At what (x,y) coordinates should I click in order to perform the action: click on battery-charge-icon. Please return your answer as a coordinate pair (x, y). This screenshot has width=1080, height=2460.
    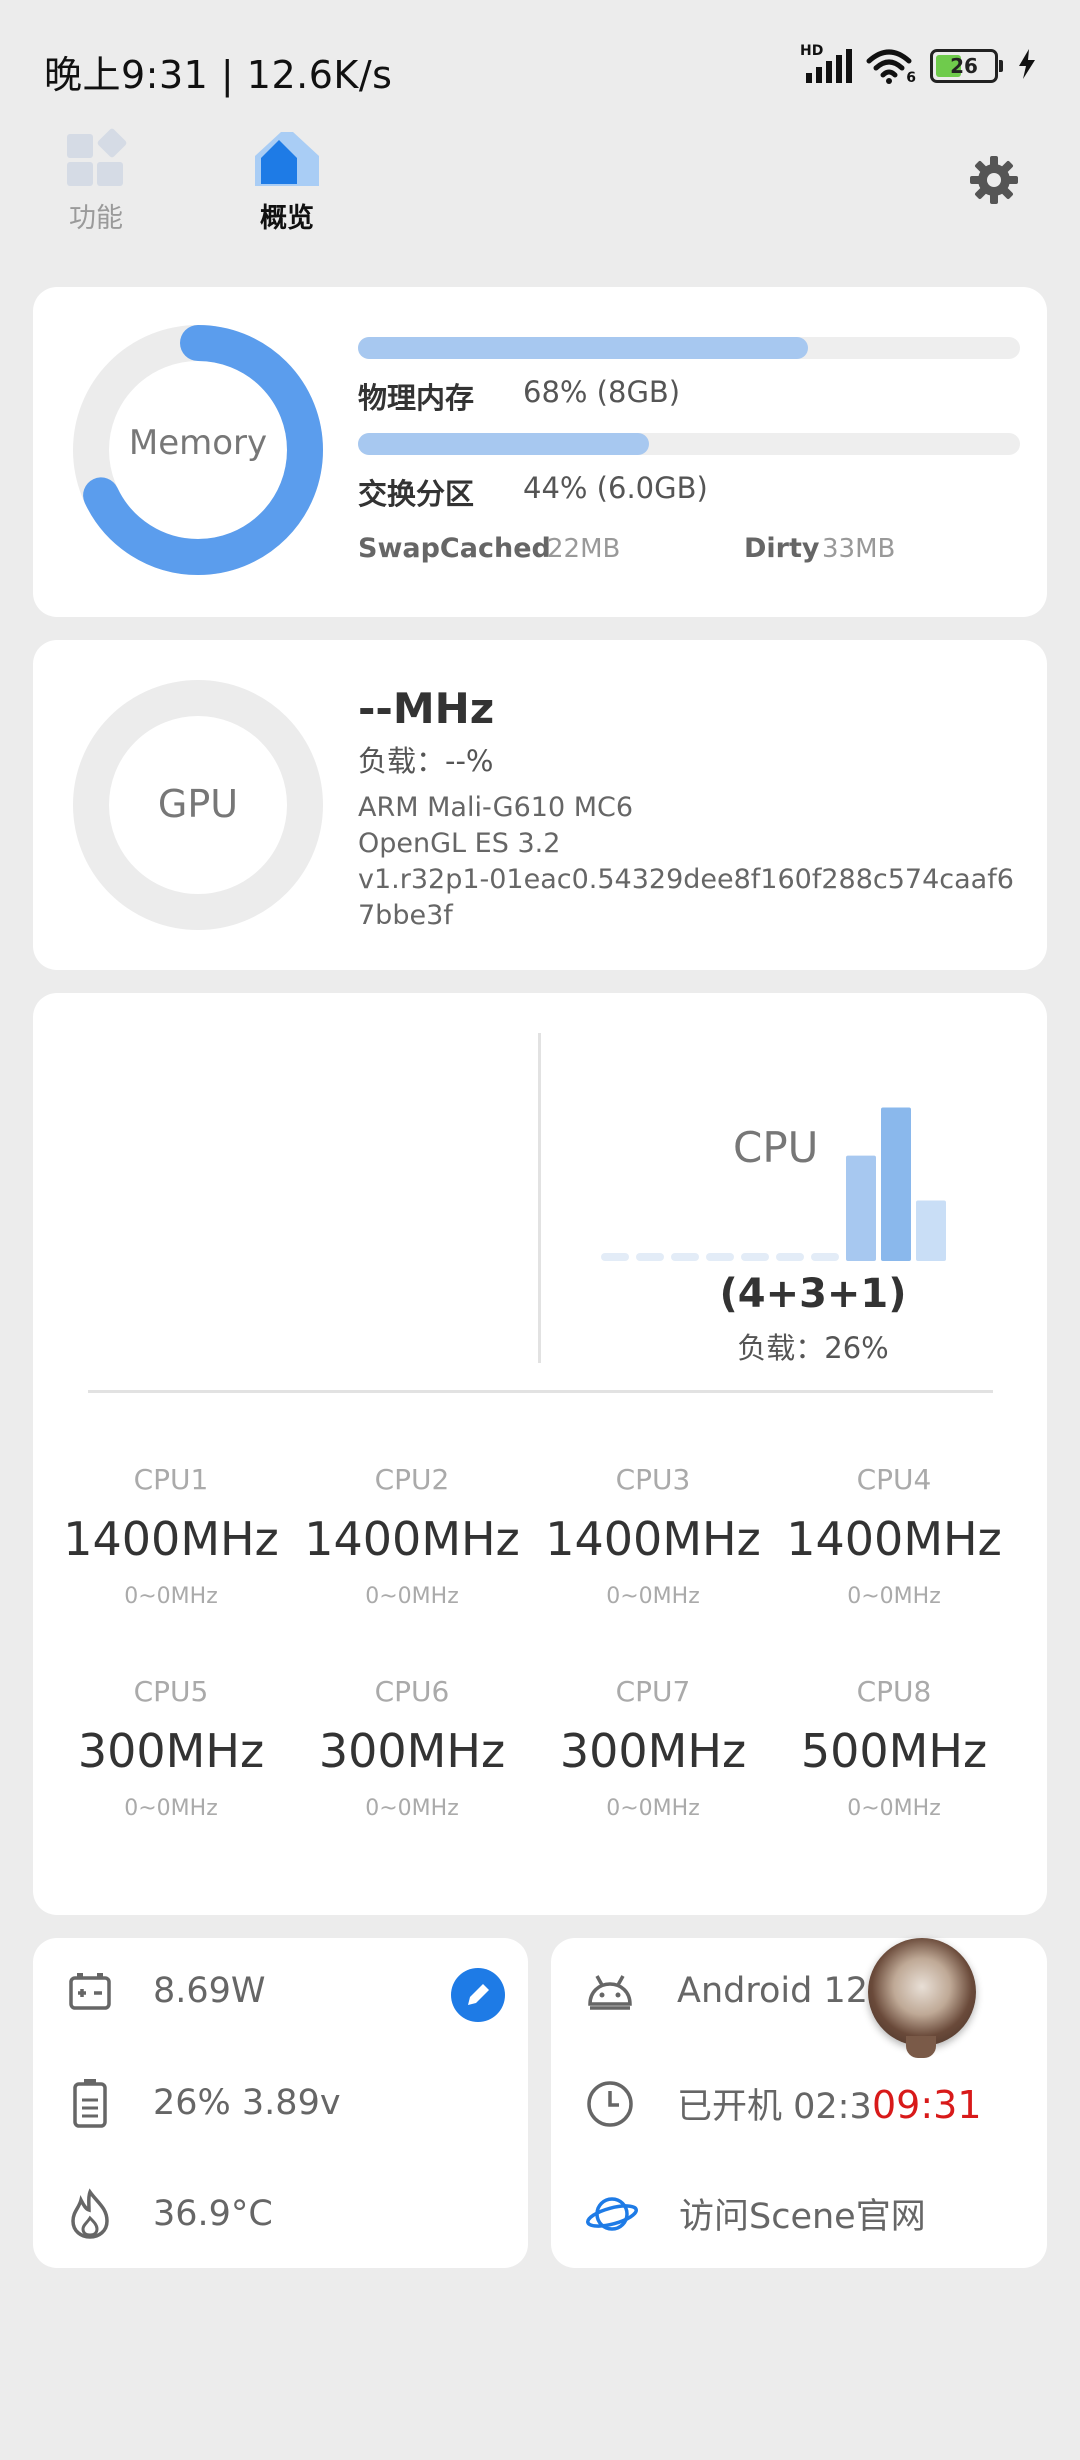
    Looking at the image, I should click on (90, 1991).